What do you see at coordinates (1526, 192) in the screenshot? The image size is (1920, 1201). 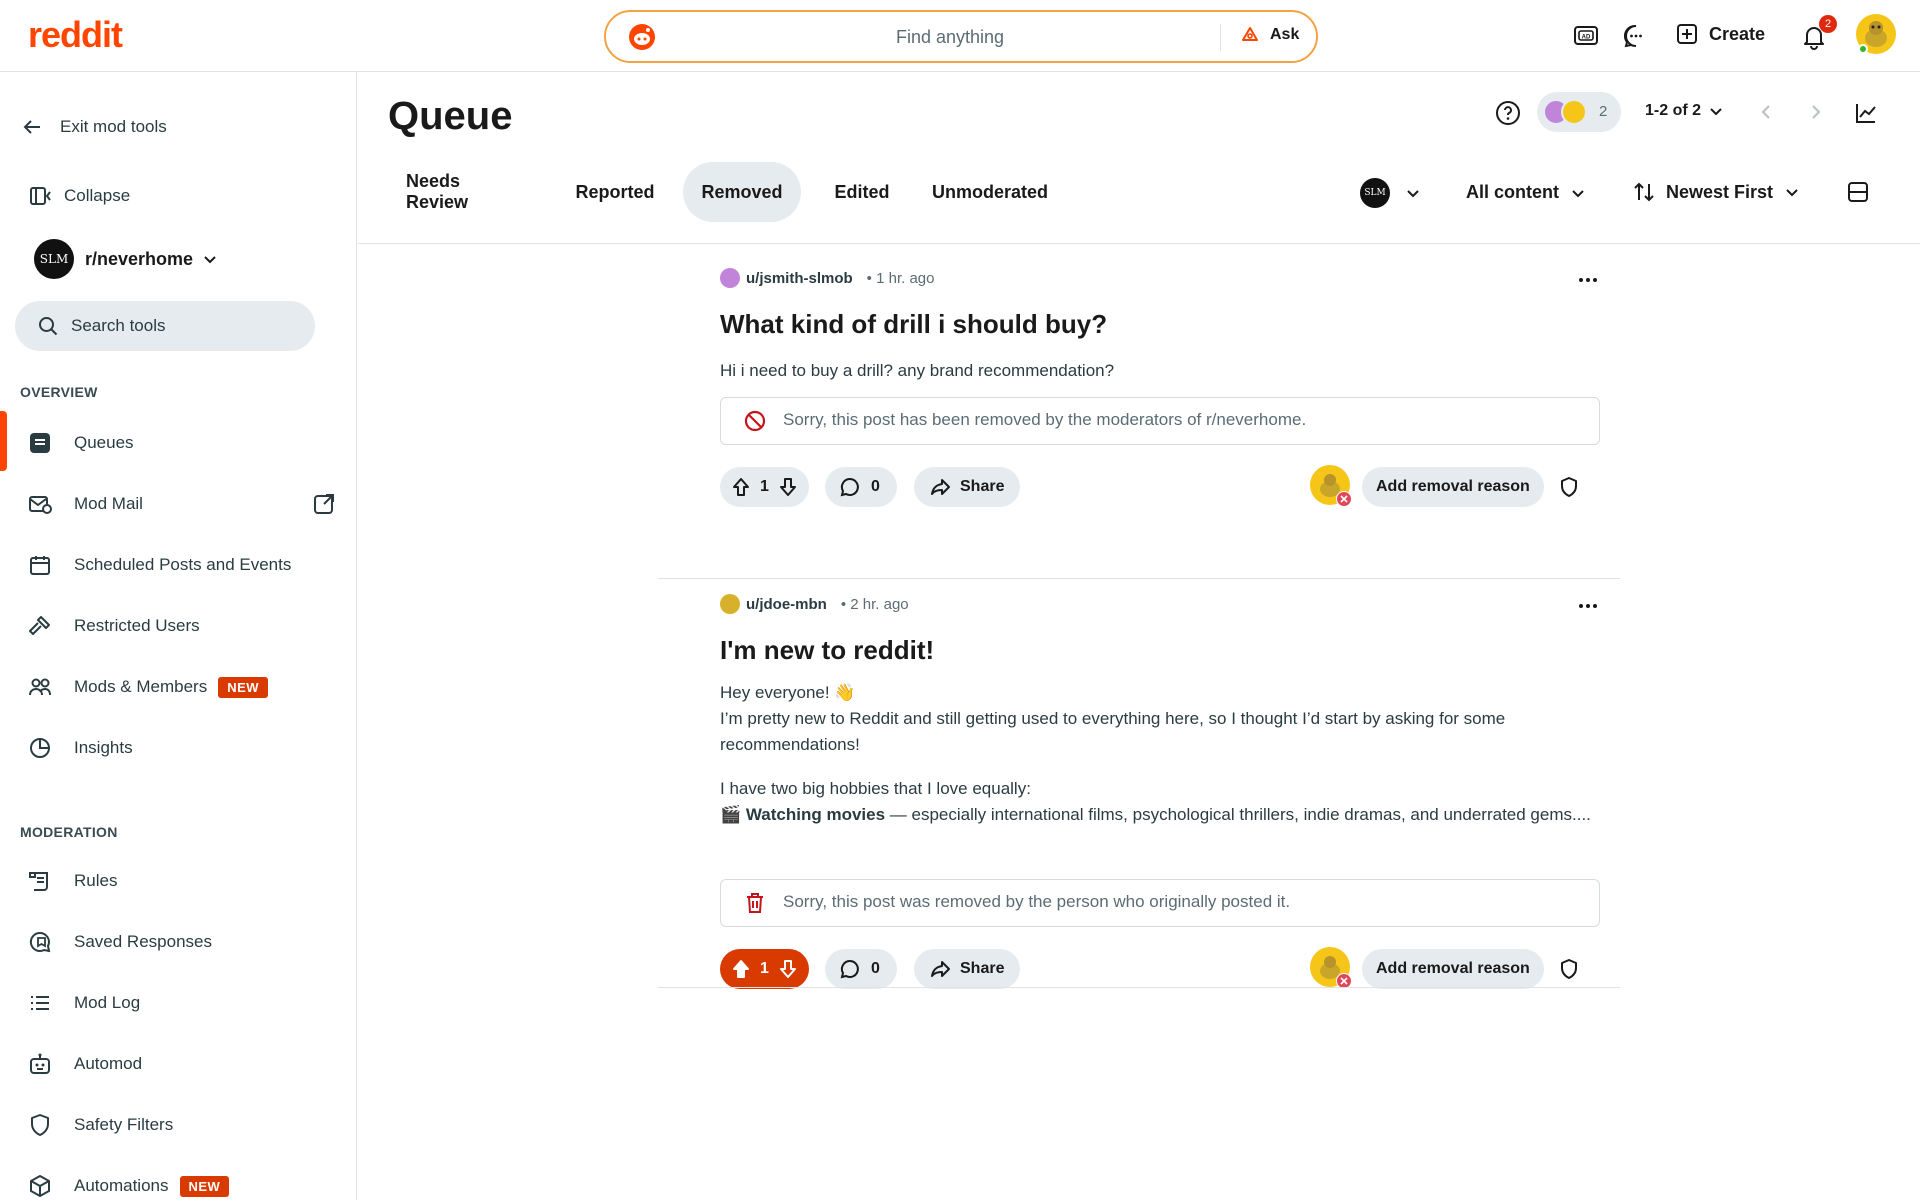 I see `content-filter-dropdown: All content` at bounding box center [1526, 192].